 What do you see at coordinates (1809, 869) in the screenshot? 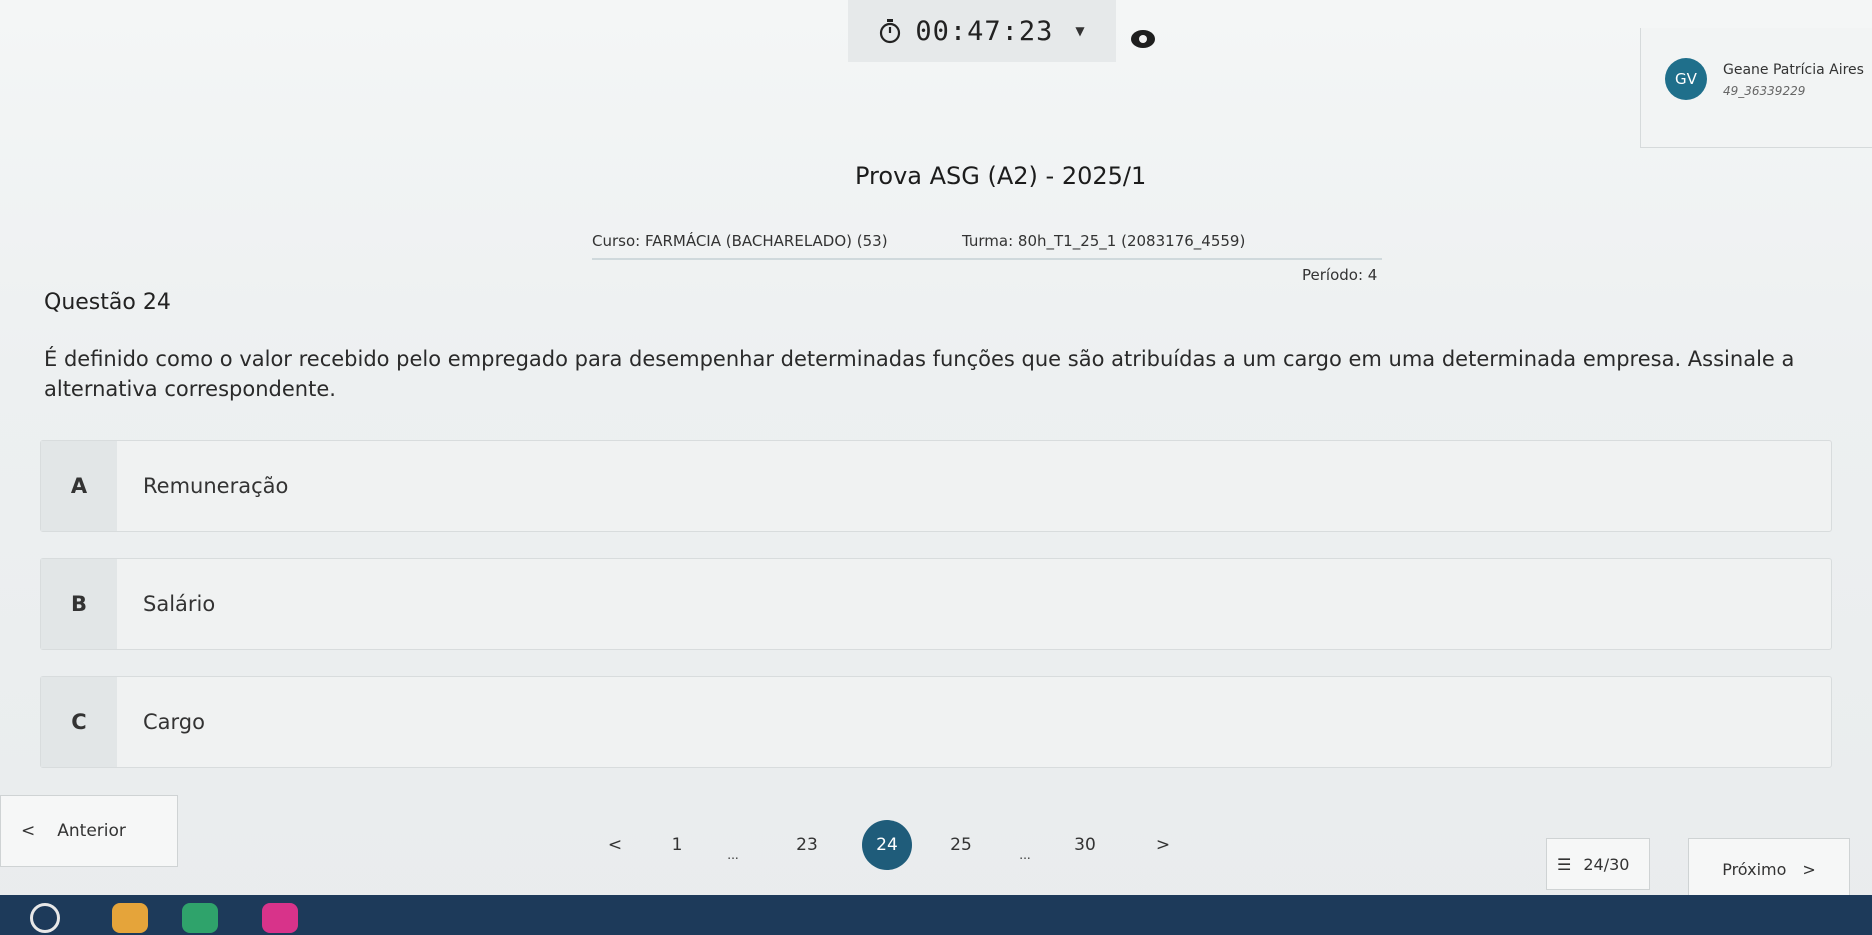
I see `chevron-right-icon: >` at bounding box center [1809, 869].